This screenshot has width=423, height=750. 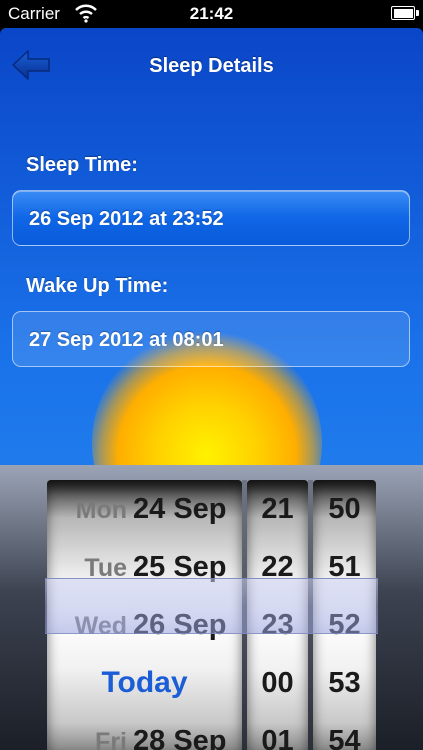 I want to click on picker-hour-row: 01, so click(x=277, y=731).